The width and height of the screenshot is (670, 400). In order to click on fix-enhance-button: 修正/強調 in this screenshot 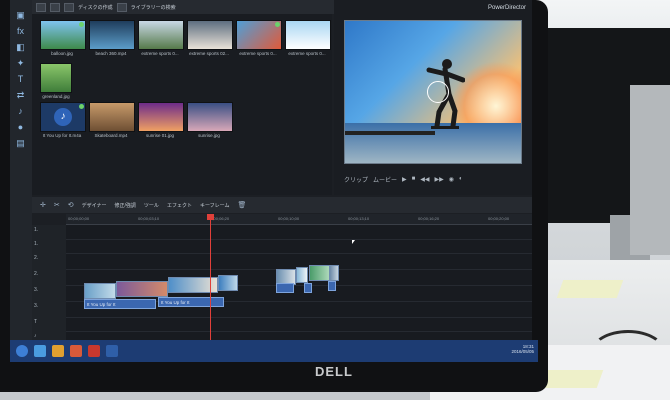, I will do `click(125, 205)`.